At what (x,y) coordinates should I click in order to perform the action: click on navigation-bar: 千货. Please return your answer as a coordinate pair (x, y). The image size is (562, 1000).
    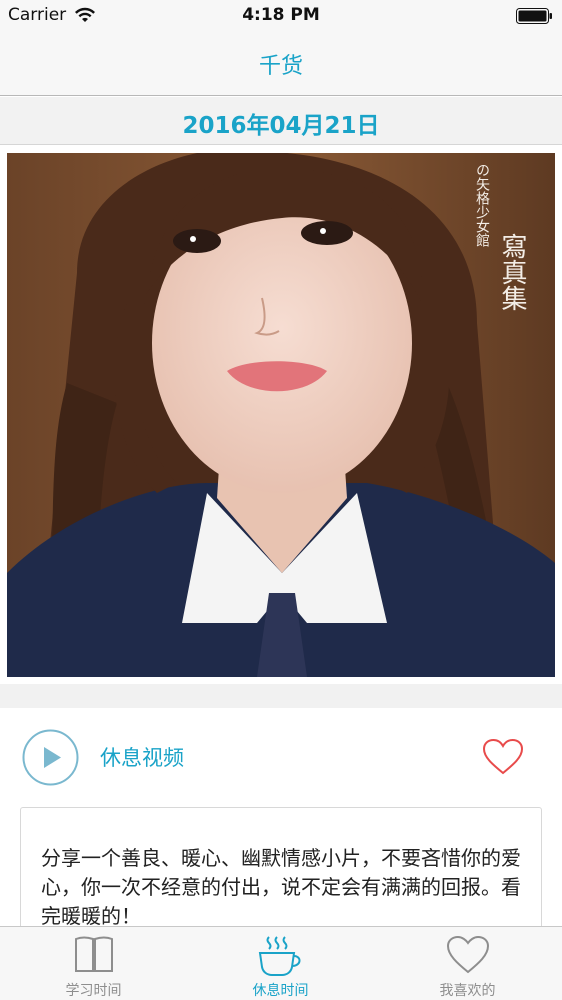
    Looking at the image, I should click on (281, 64).